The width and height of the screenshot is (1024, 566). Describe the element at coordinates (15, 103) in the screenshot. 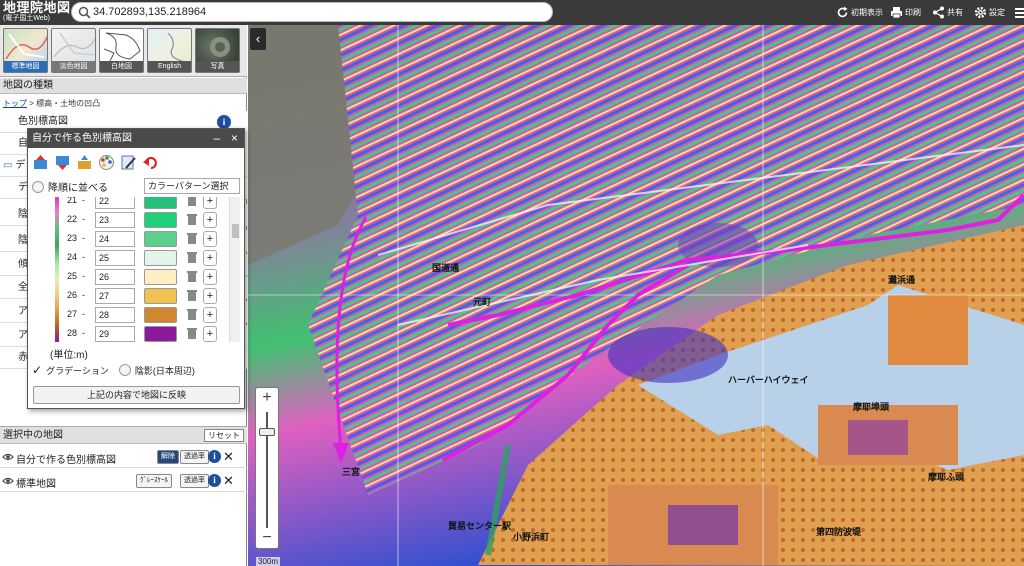

I see `breadcrumb-top-link: トップ` at that location.